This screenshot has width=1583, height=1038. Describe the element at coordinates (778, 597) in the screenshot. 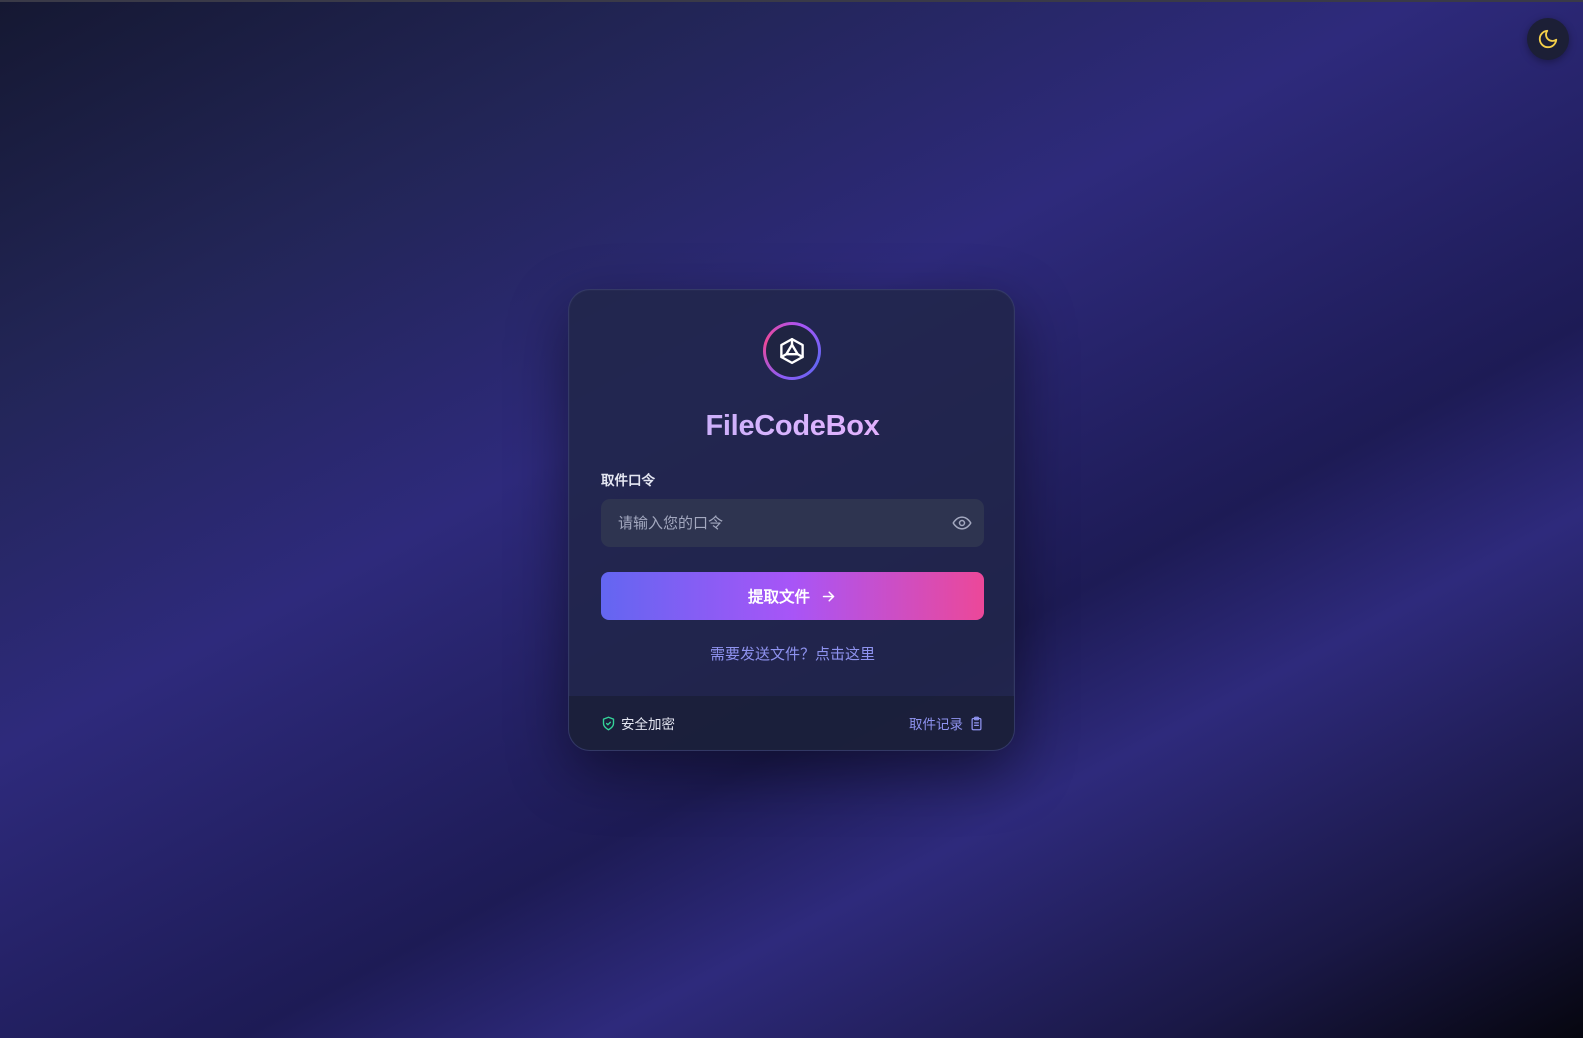

I see `retrieve-file-label: 提取文件` at that location.